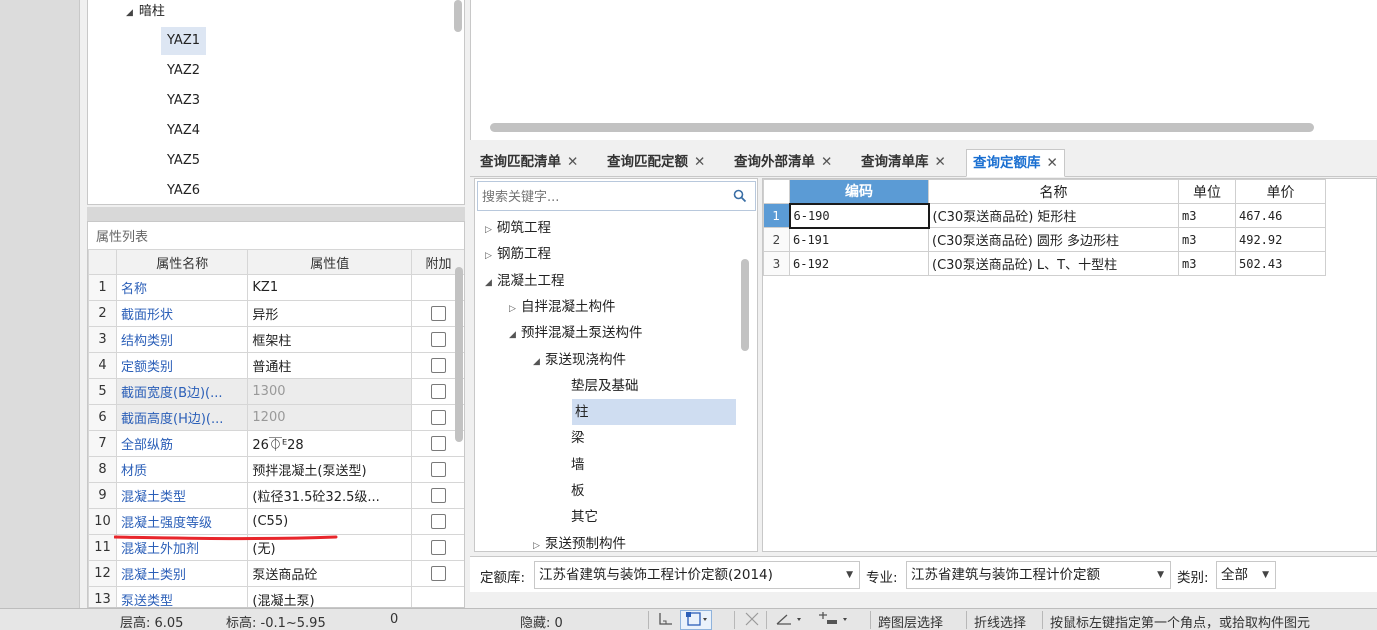  Describe the element at coordinates (923, 70) in the screenshot. I see `drawing-canvas` at that location.